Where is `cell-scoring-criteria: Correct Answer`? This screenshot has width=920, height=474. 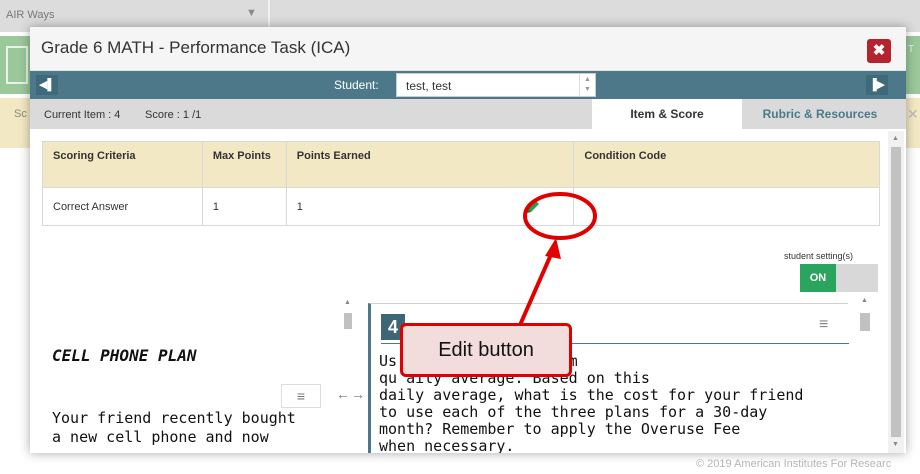
cell-scoring-criteria: Correct Answer is located at coordinates (122, 206).